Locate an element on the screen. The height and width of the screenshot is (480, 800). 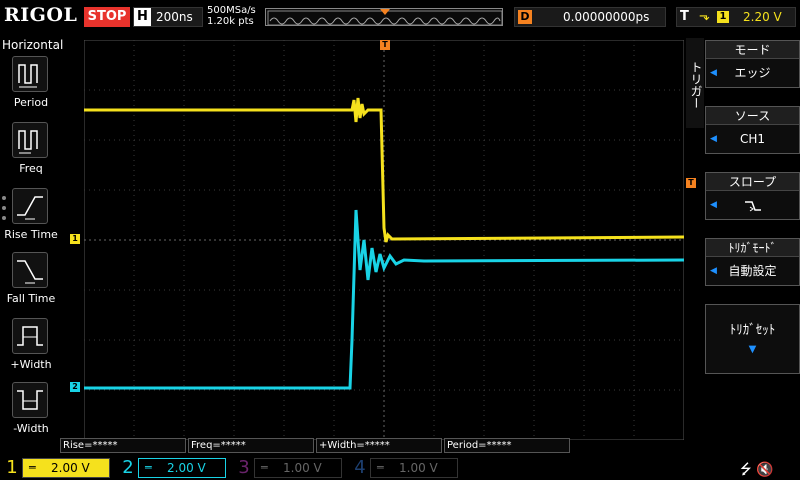
channel-3-number: 3 is located at coordinates (244, 467).